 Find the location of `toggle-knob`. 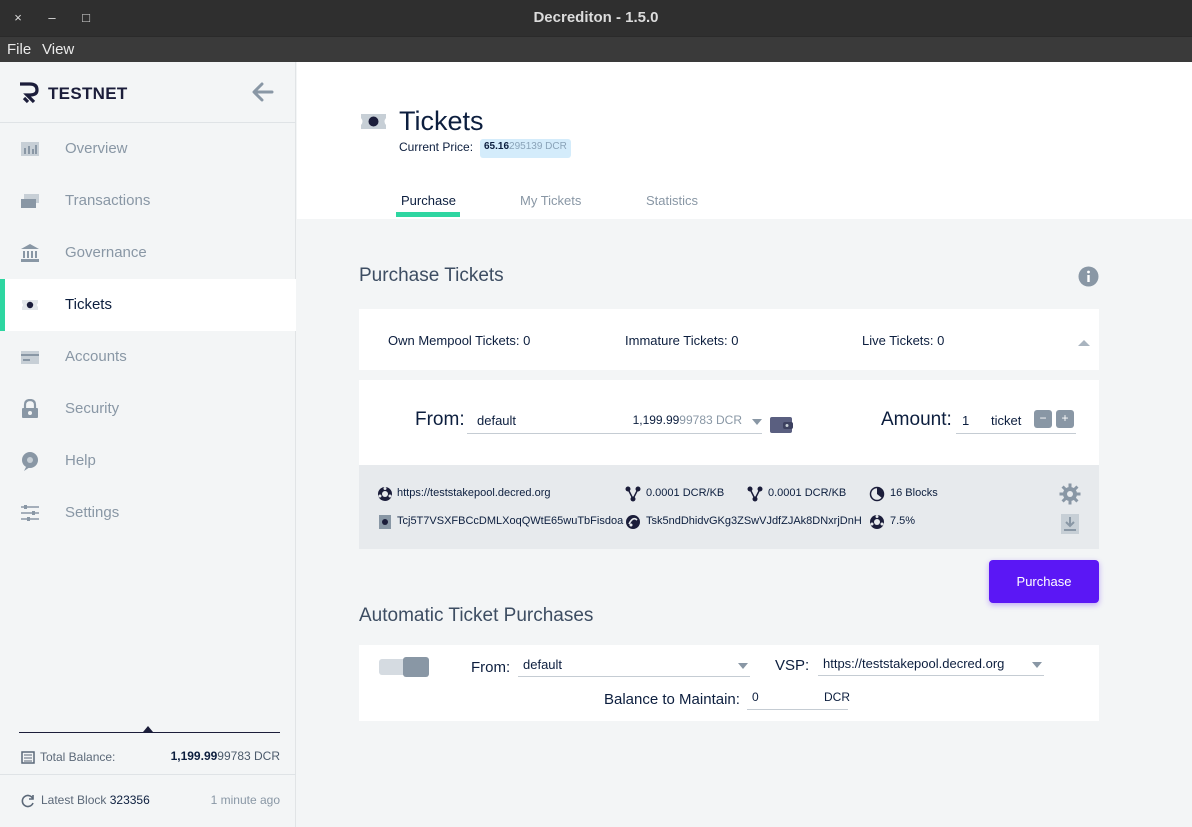

toggle-knob is located at coordinates (416, 667).